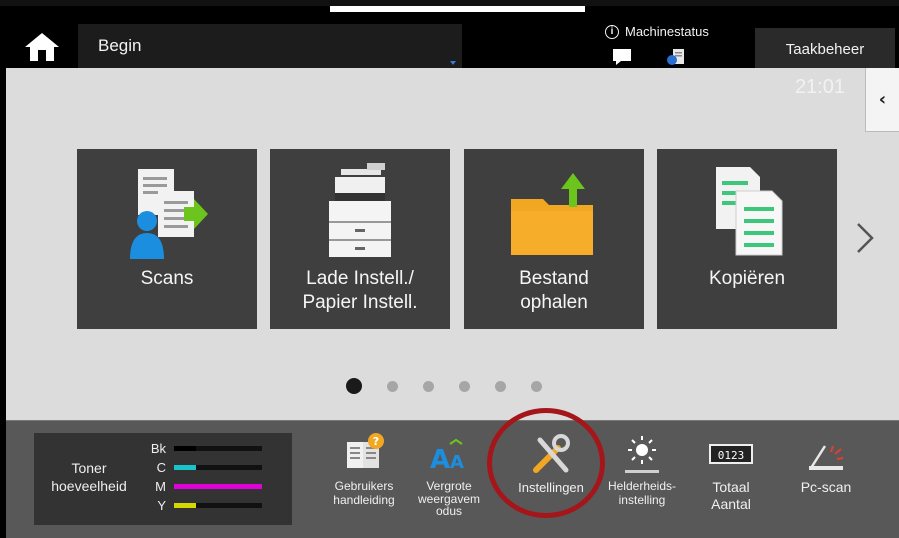 The width and height of the screenshot is (899, 538). I want to click on counter-digits: 0123, so click(731, 455).